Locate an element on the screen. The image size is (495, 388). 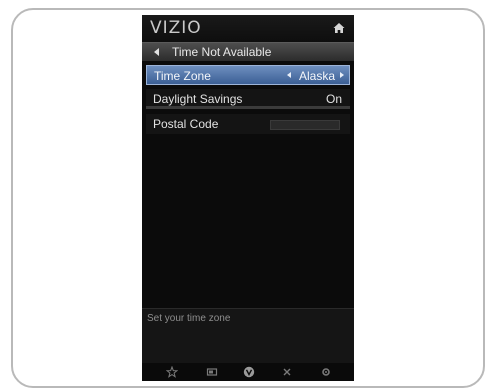
help-panel: Set your time zone is located at coordinates (248, 335).